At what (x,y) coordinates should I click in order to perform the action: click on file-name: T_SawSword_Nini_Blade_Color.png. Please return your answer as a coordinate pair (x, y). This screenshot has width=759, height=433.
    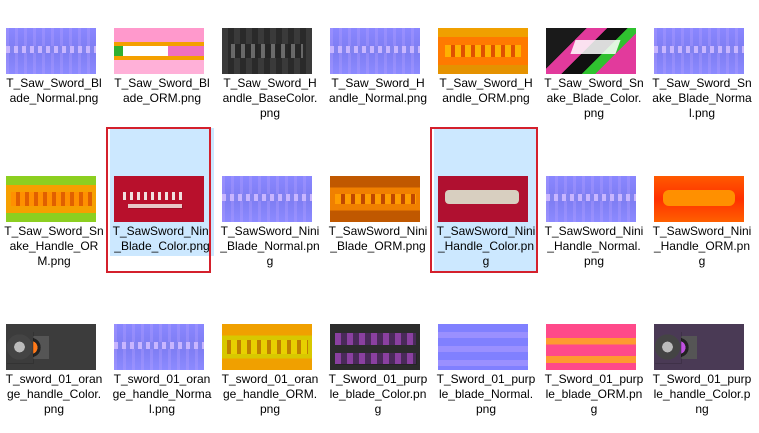
    Looking at the image, I should click on (162, 238).